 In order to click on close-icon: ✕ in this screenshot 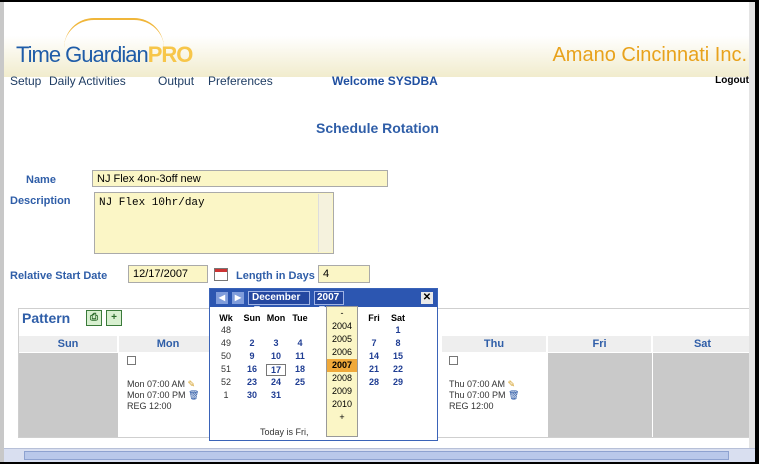, I will do `click(427, 298)`.